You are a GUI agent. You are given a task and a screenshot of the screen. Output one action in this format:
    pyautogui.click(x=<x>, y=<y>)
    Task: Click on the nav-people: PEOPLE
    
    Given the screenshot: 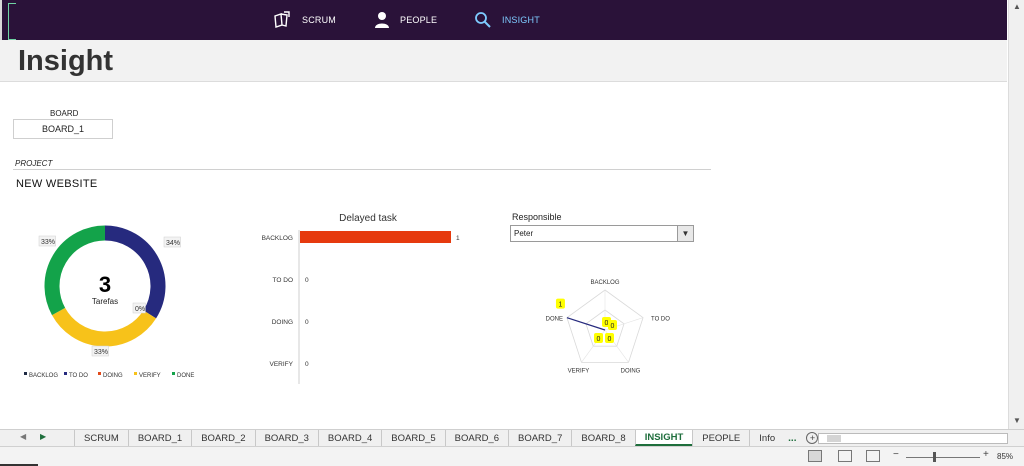 What is the action you would take?
    pyautogui.click(x=405, y=20)
    